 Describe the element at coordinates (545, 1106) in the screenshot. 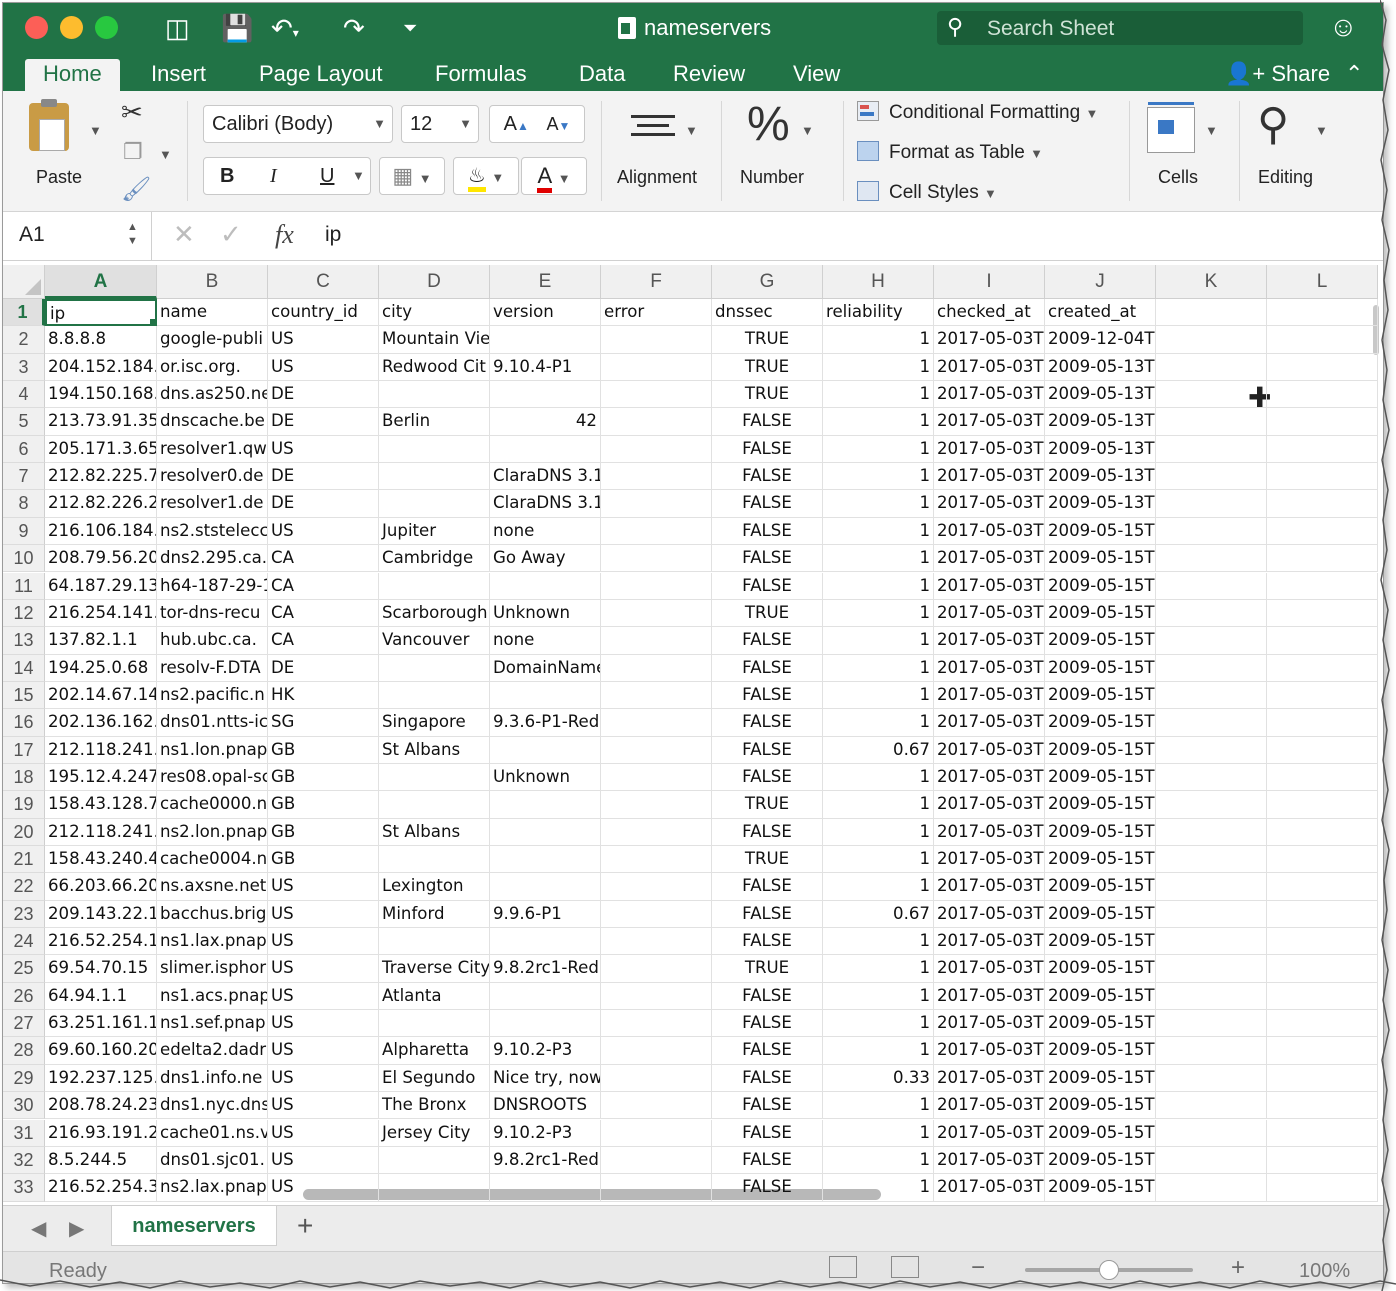

I see `table-cell: DNSROOTS` at that location.